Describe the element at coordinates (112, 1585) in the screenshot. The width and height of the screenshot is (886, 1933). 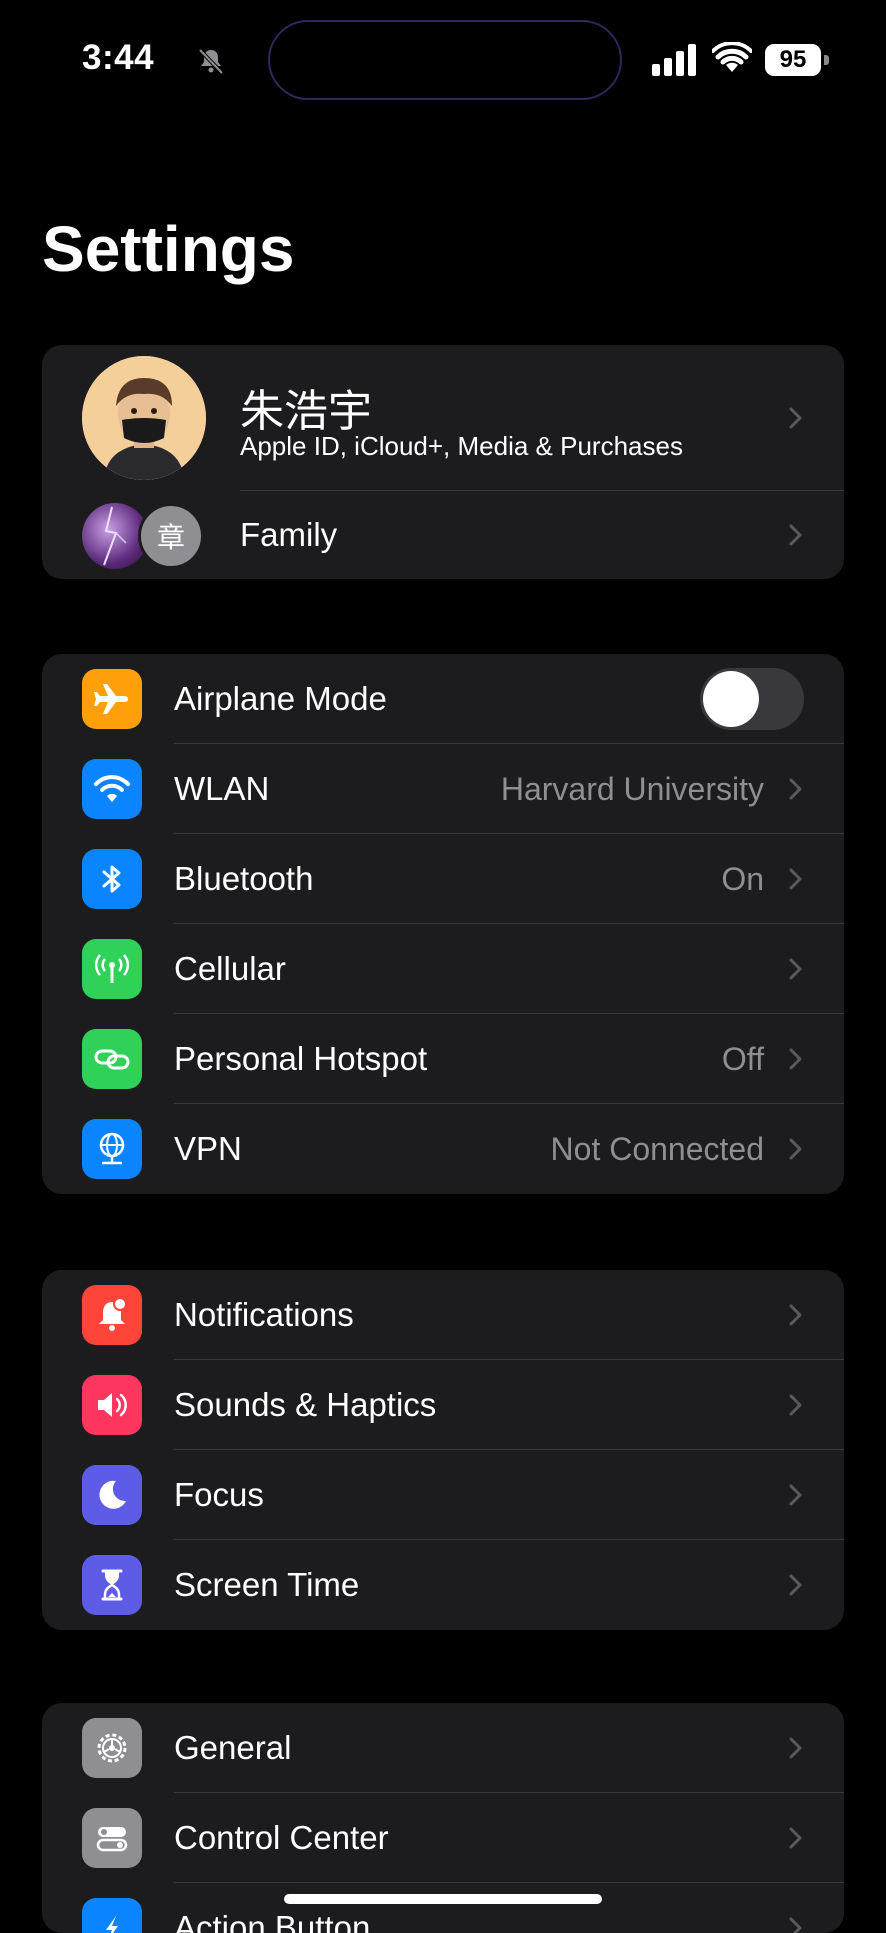
I see `hourglass-icon` at that location.